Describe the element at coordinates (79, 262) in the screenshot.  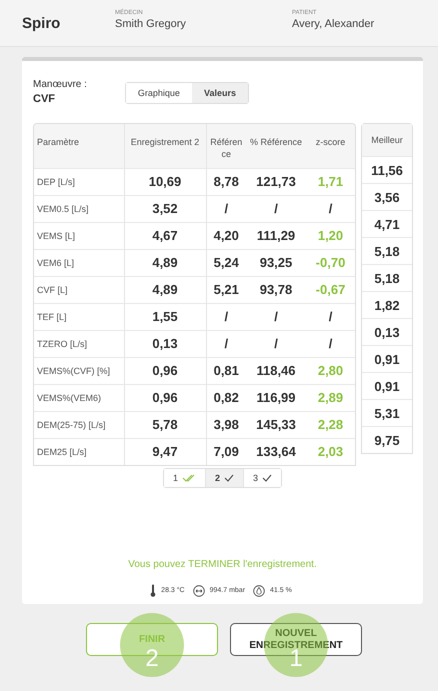
I see `table-cell: VEM6 [L]` at that location.